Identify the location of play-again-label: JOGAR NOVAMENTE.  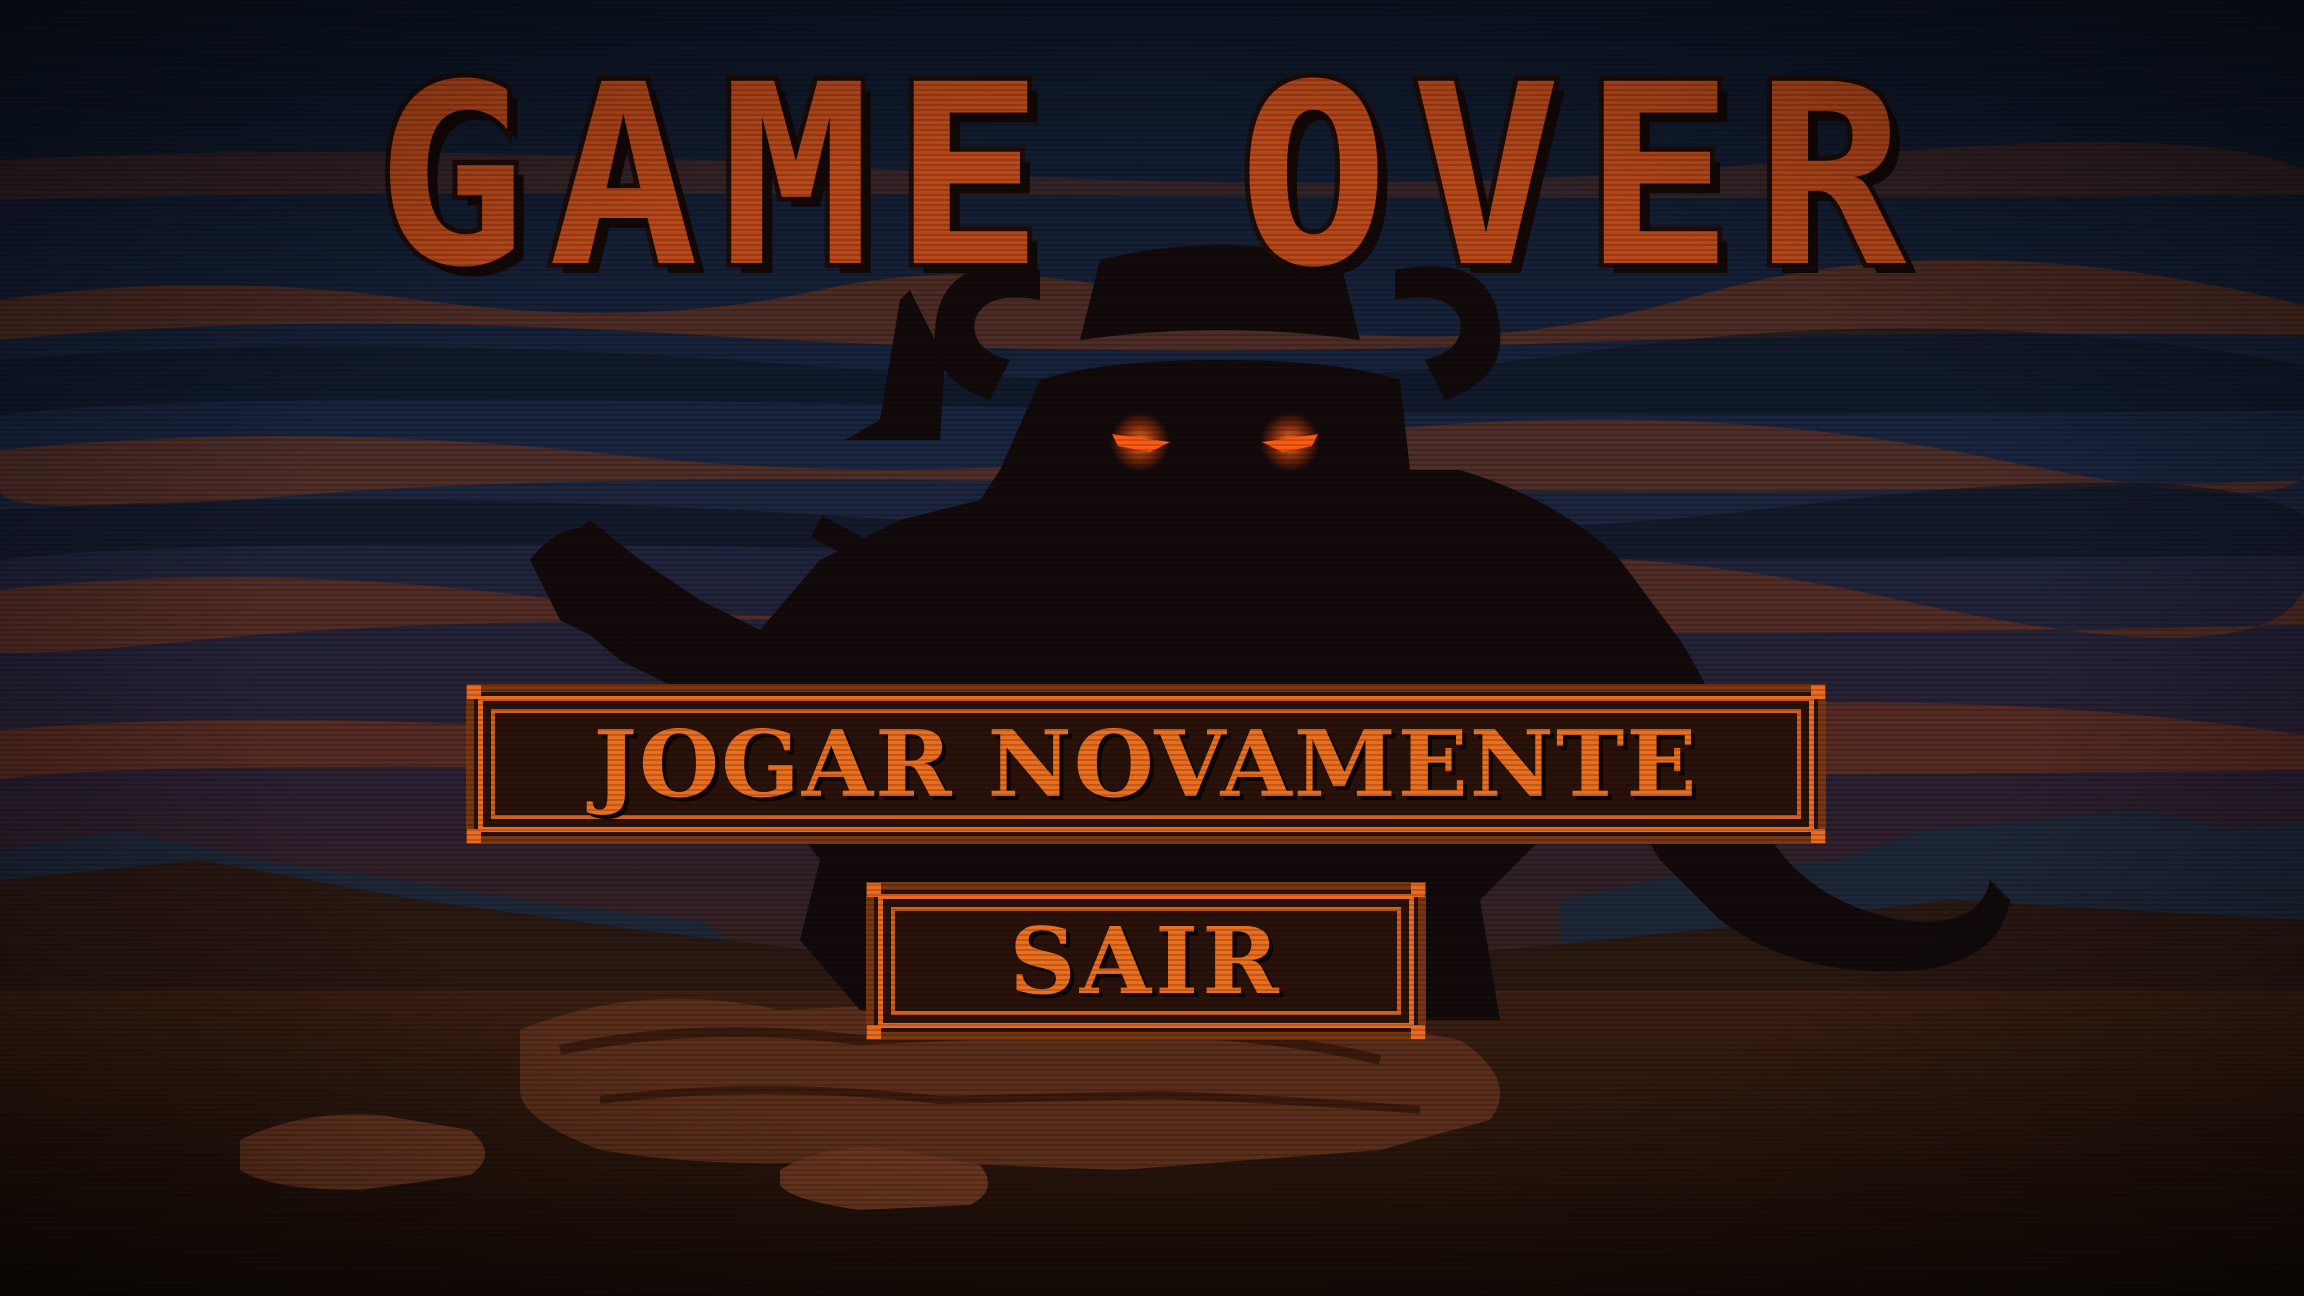
(1146, 764).